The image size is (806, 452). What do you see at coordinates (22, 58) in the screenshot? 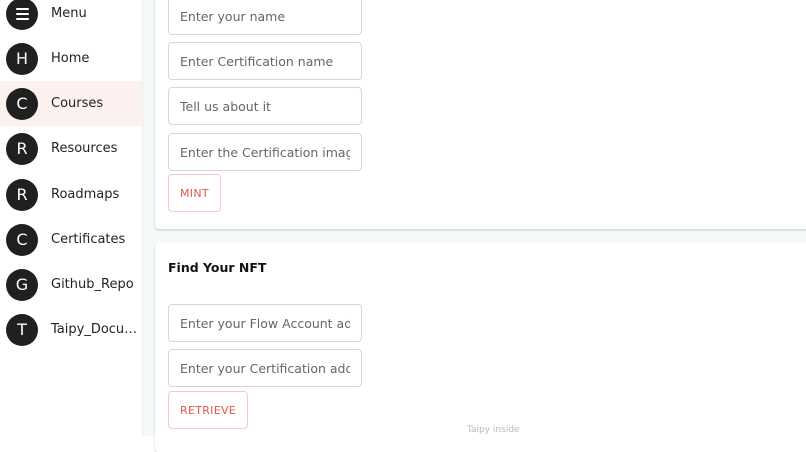
I see `avatar: H` at bounding box center [22, 58].